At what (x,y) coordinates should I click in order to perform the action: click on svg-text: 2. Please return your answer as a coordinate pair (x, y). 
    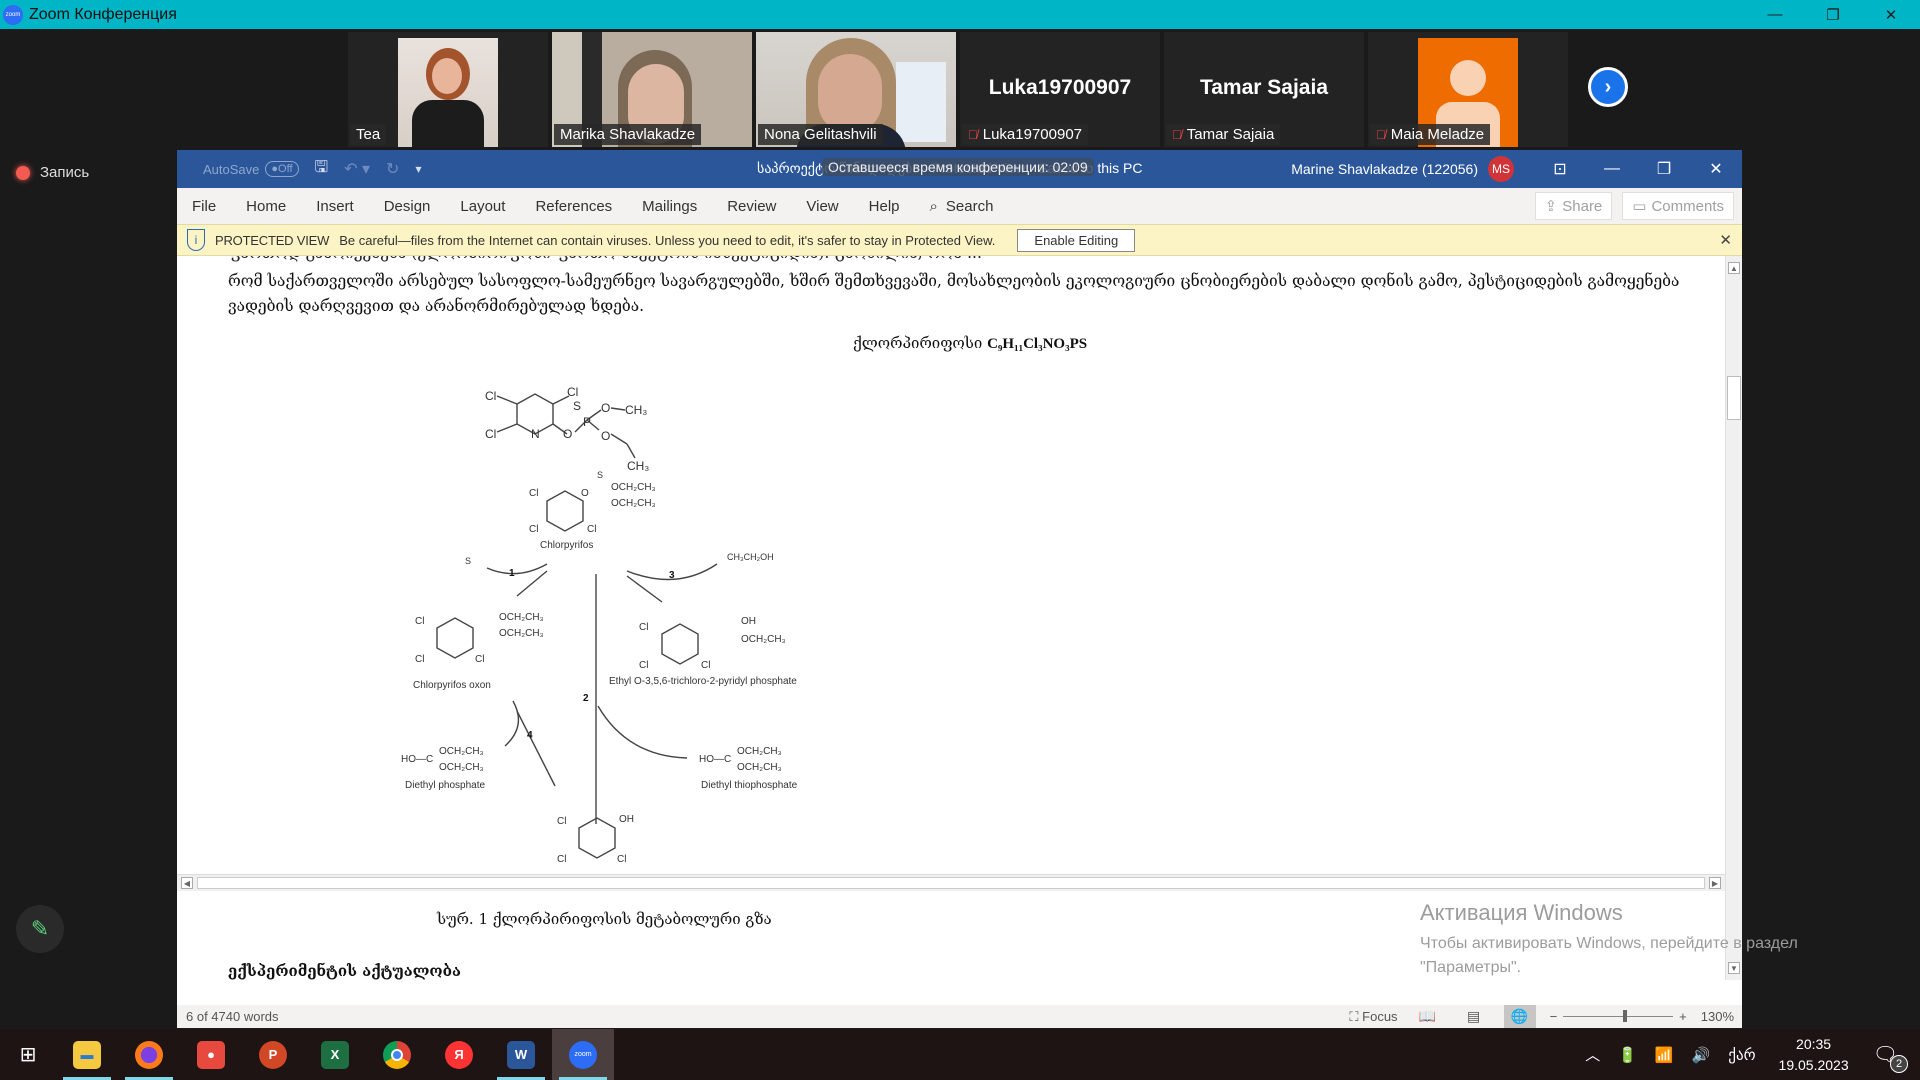
    Looking at the image, I should click on (586, 698).